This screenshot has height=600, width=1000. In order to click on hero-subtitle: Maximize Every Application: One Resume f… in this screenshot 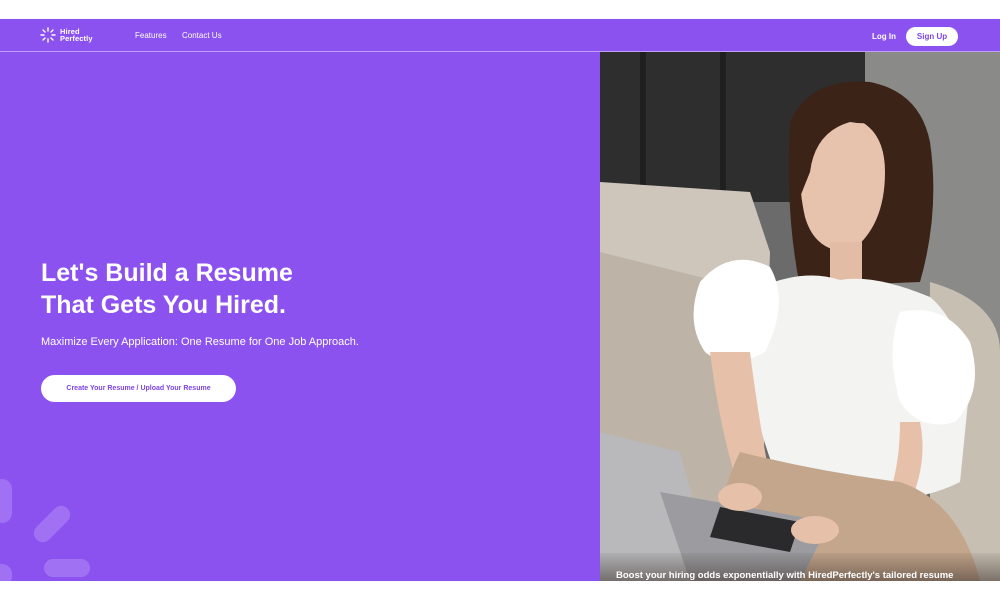, I will do `click(200, 342)`.